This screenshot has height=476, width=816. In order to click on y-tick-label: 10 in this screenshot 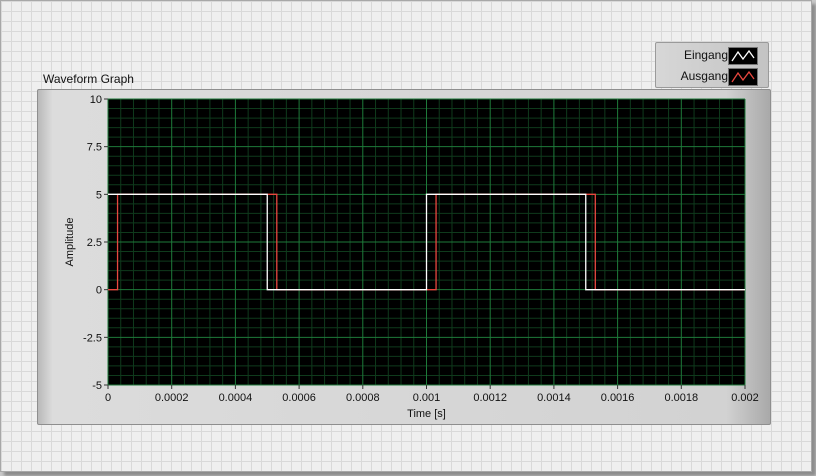, I will do `click(96, 100)`.